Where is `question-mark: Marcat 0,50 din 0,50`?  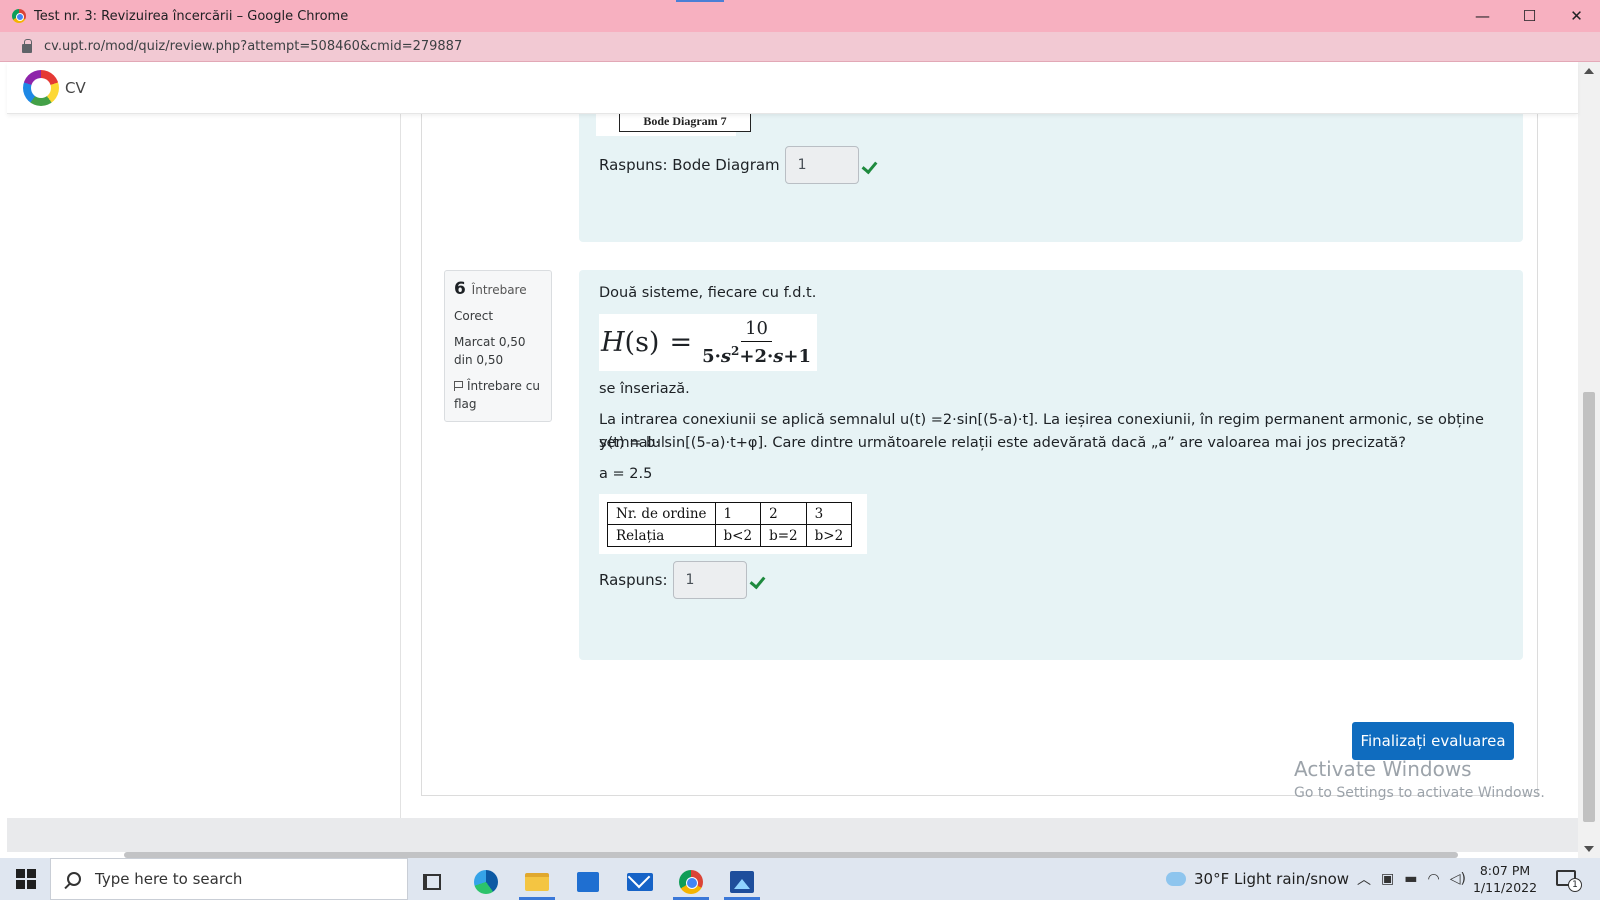 question-mark: Marcat 0,50 din 0,50 is located at coordinates (490, 351).